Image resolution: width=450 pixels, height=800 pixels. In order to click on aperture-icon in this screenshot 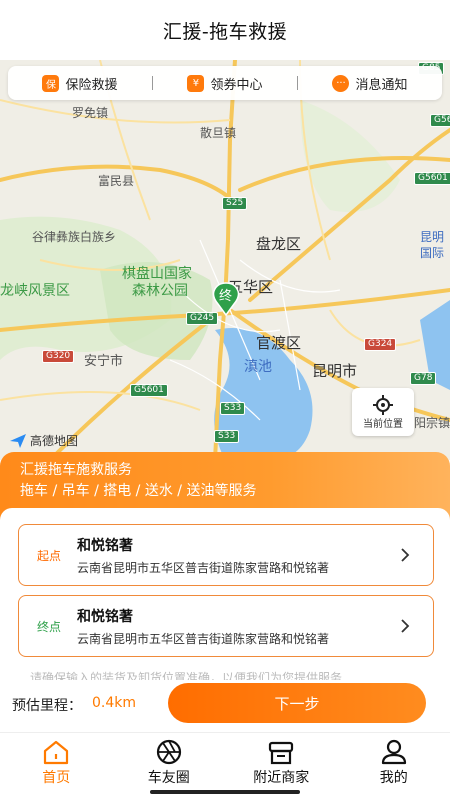, I will do `click(168, 752)`.